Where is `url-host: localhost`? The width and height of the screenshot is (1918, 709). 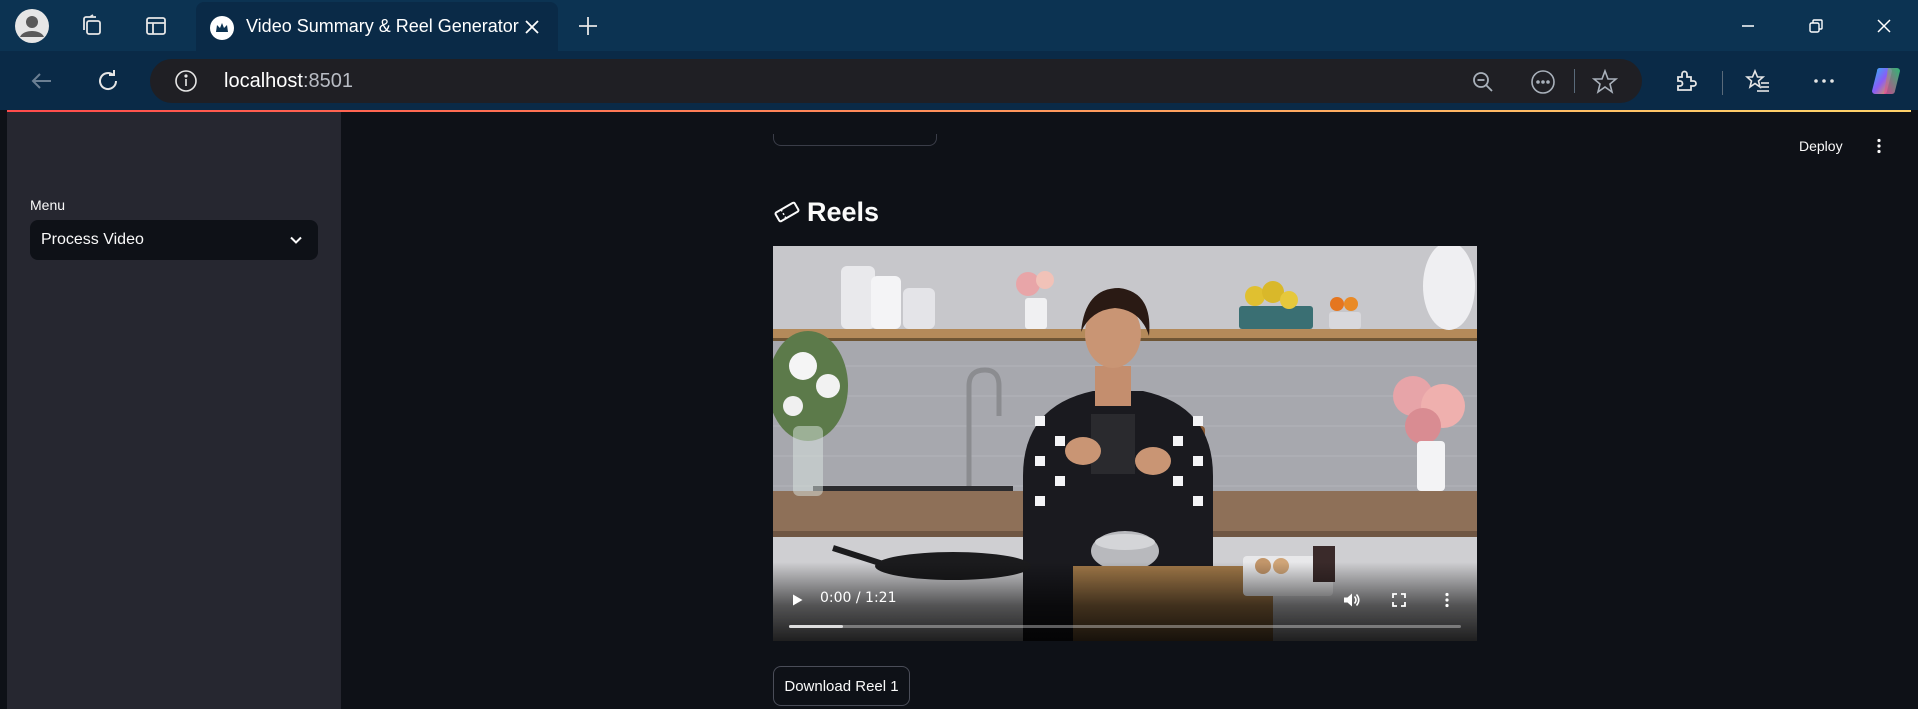 url-host: localhost is located at coordinates (263, 81).